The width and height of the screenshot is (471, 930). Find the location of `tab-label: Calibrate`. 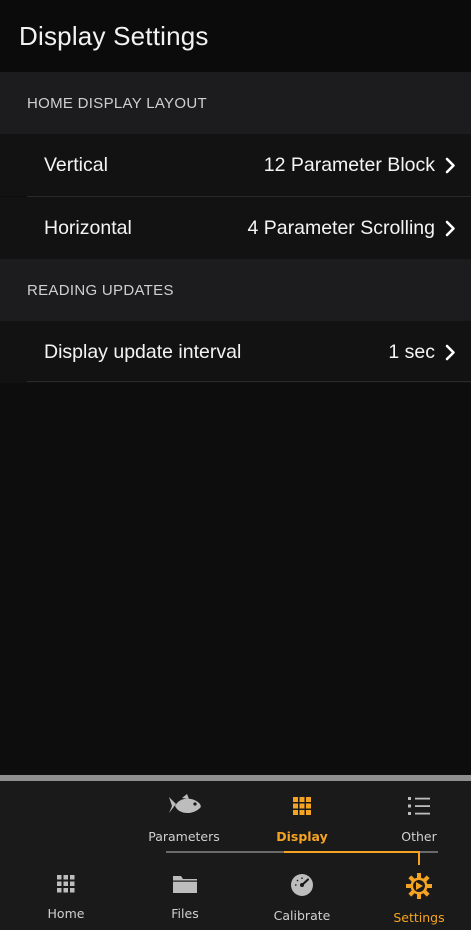

tab-label: Calibrate is located at coordinates (302, 915).